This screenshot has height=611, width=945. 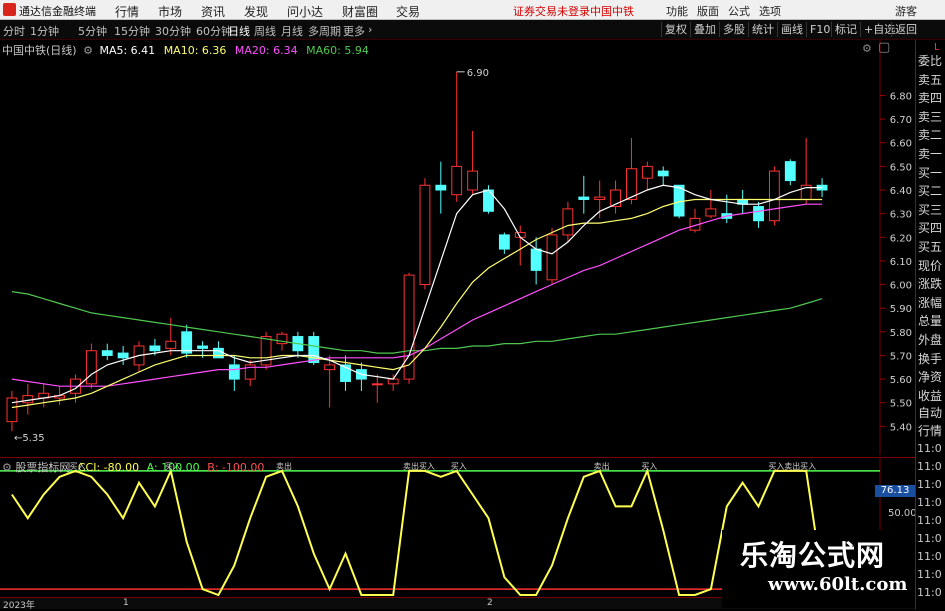 What do you see at coordinates (884, 47) in the screenshot?
I see `restore-icon: ▢` at bounding box center [884, 47].